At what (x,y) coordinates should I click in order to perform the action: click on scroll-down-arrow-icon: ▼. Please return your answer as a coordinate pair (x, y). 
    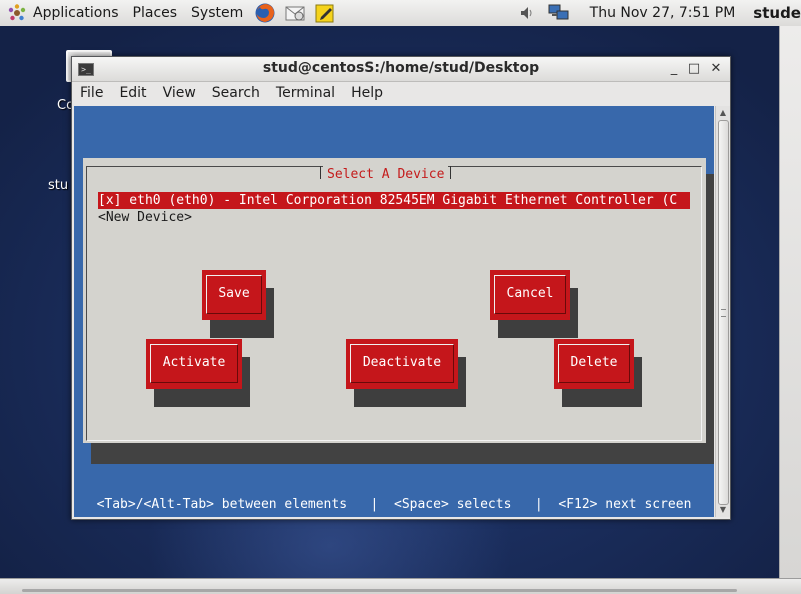
    Looking at the image, I should click on (723, 510).